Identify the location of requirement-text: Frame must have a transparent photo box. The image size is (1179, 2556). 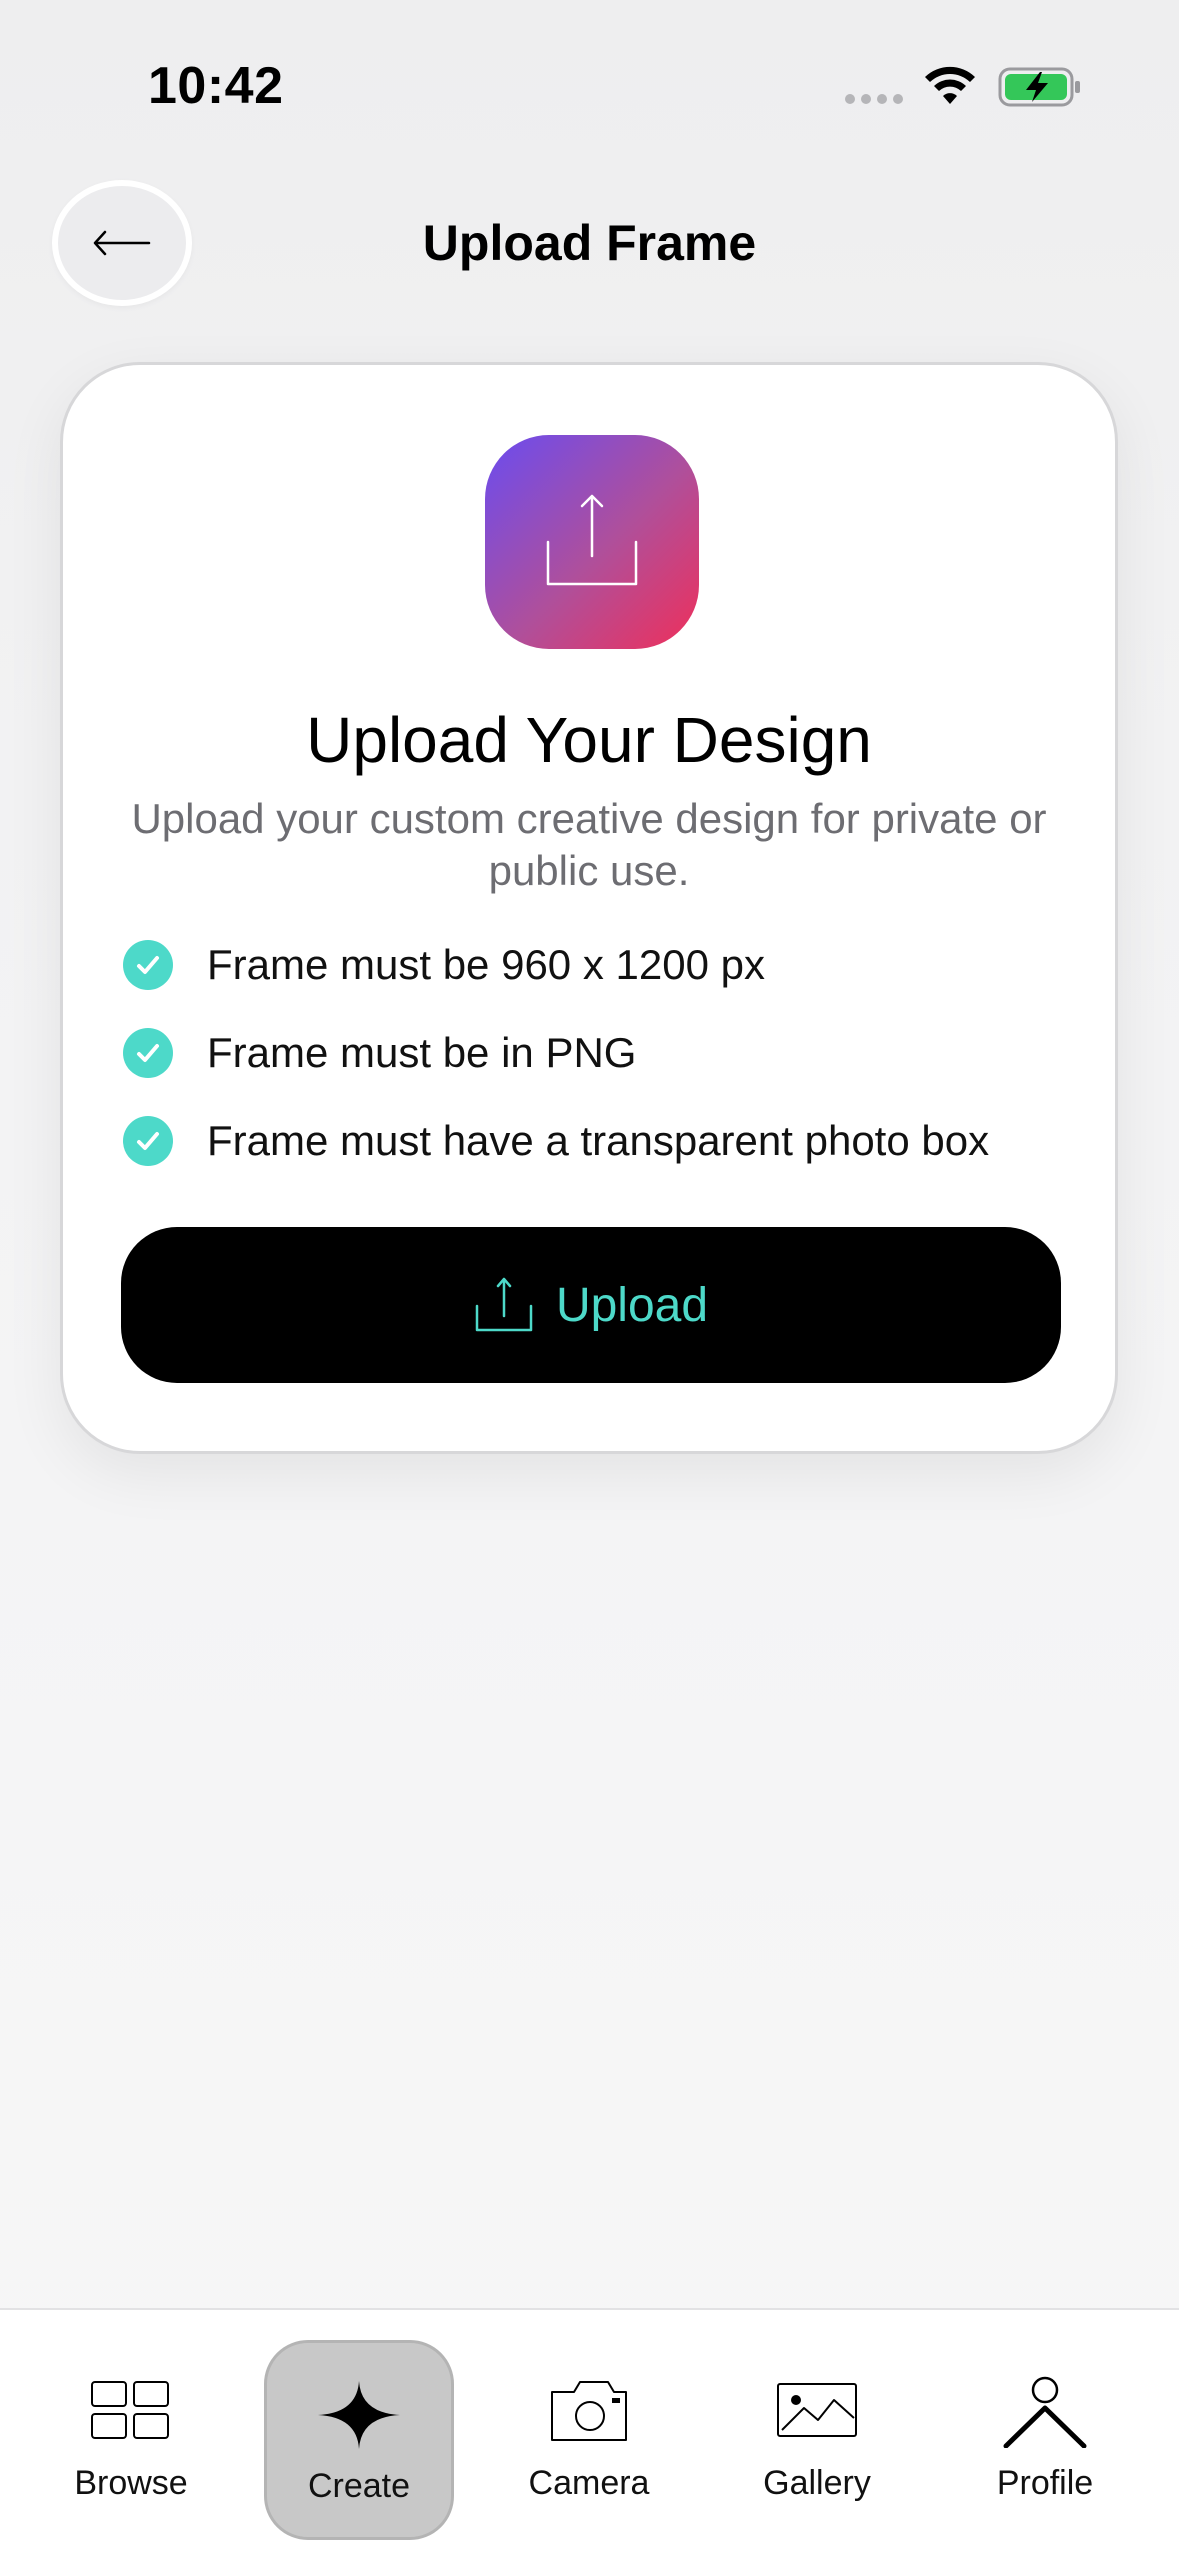
(598, 1140).